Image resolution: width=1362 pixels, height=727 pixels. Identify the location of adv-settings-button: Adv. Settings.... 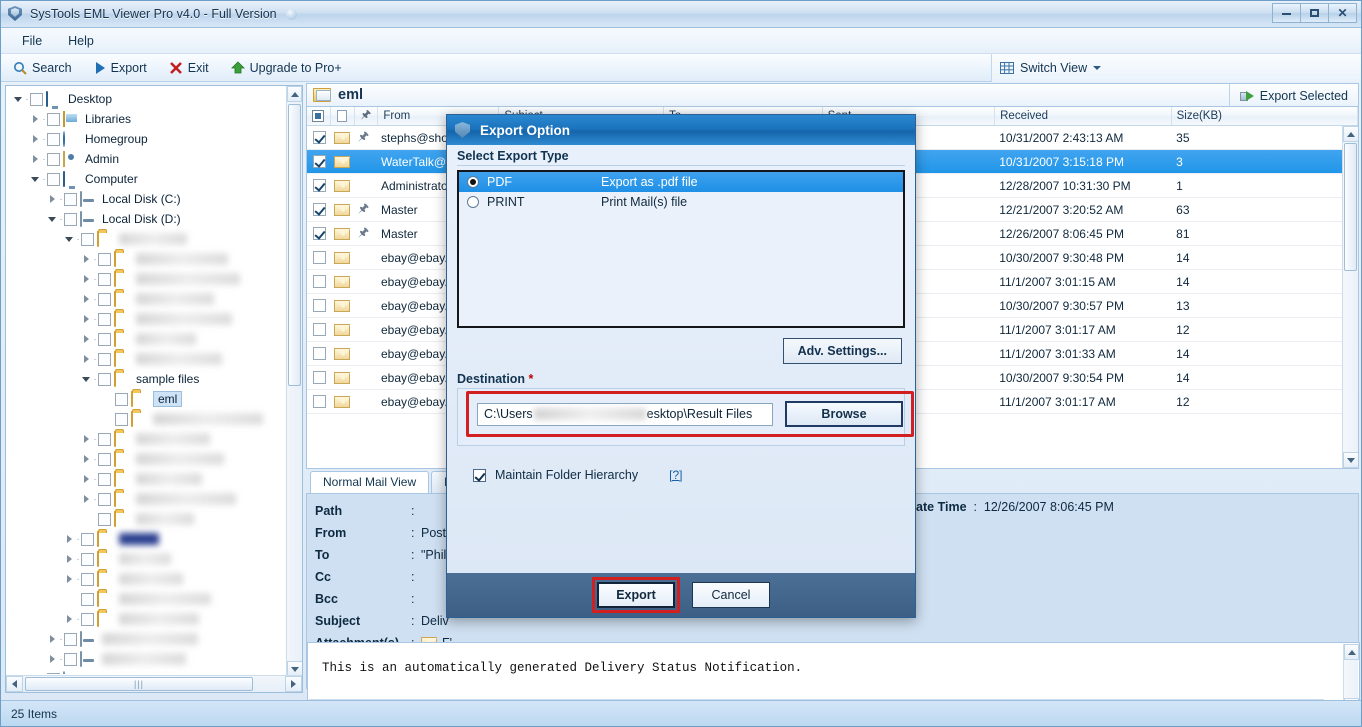
(842, 351).